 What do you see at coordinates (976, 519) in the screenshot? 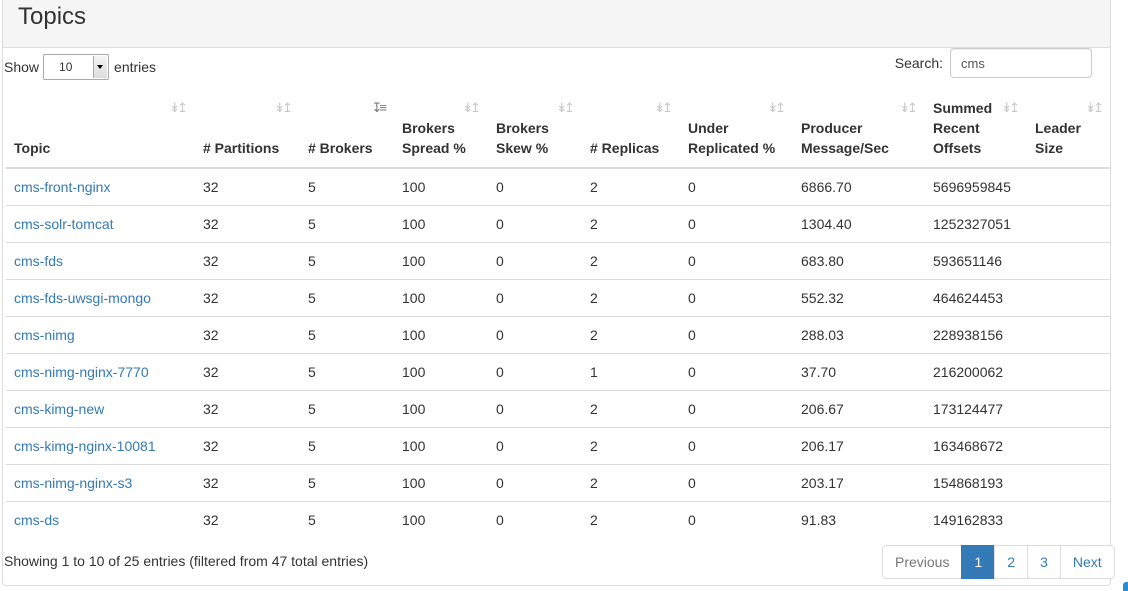
I see `cell-offsets: 149162833` at bounding box center [976, 519].